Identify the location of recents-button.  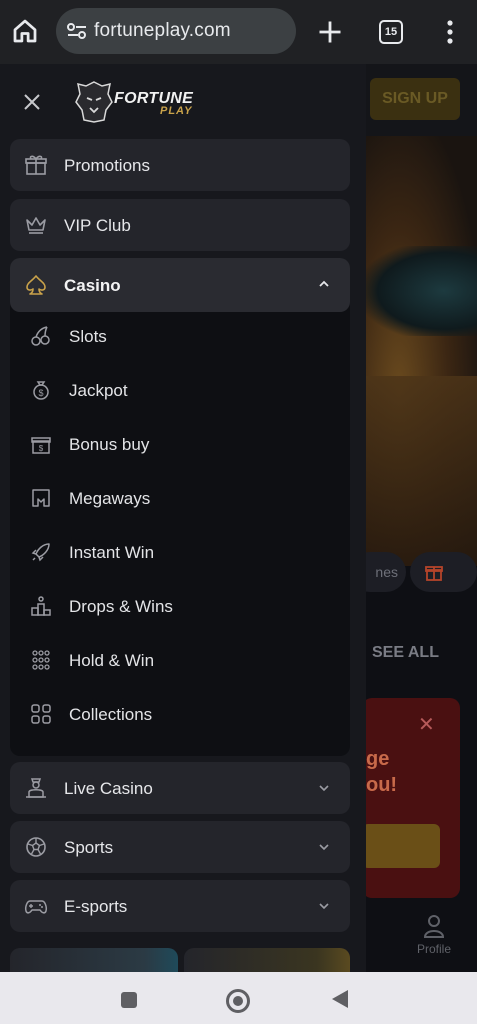
(129, 1000).